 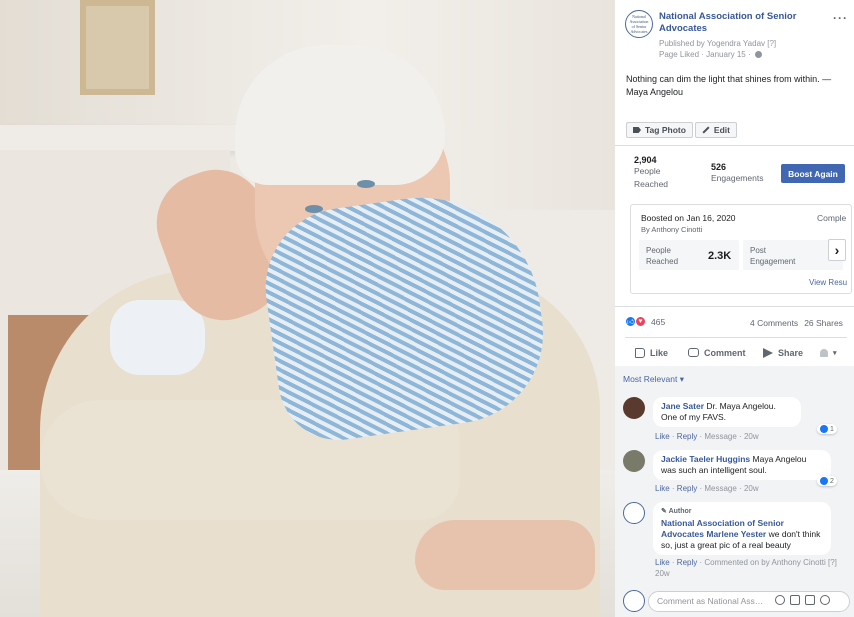 I want to click on comments-shares-counts: 4 Comments 26 Shares, so click(x=796, y=323).